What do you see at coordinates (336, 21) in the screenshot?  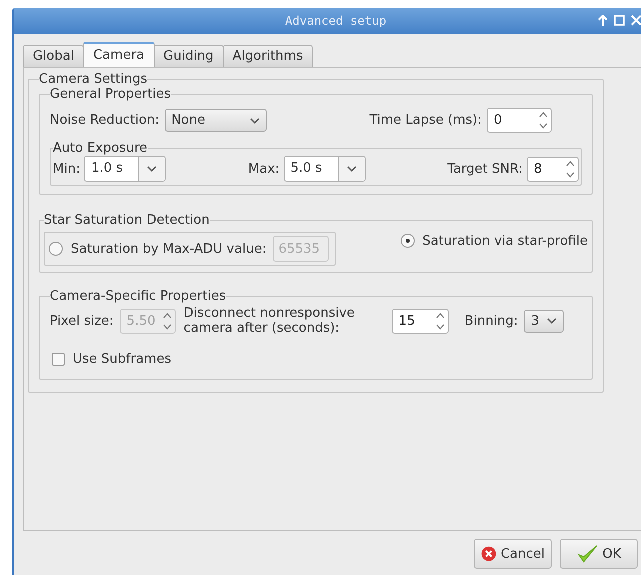 I see `window-title: Advanced setup` at bounding box center [336, 21].